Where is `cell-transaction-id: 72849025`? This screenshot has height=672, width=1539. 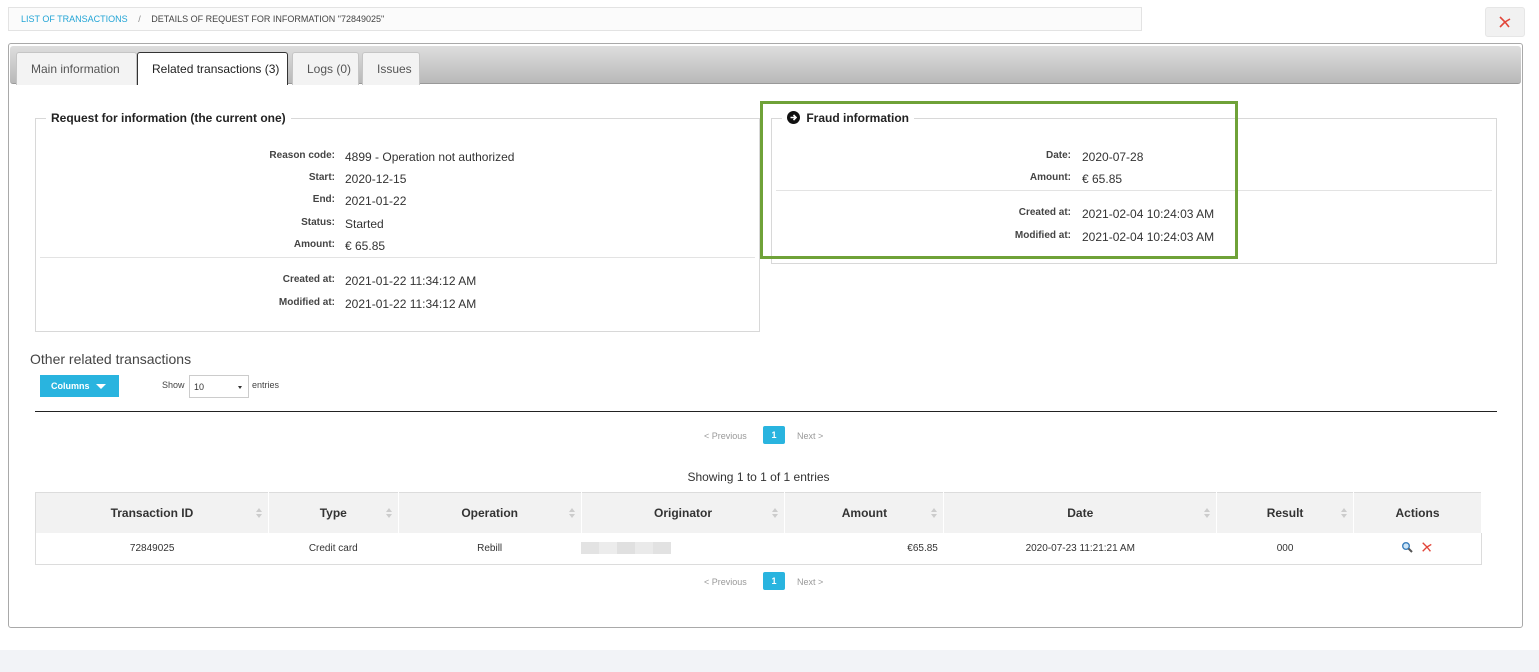 cell-transaction-id: 72849025 is located at coordinates (152, 548).